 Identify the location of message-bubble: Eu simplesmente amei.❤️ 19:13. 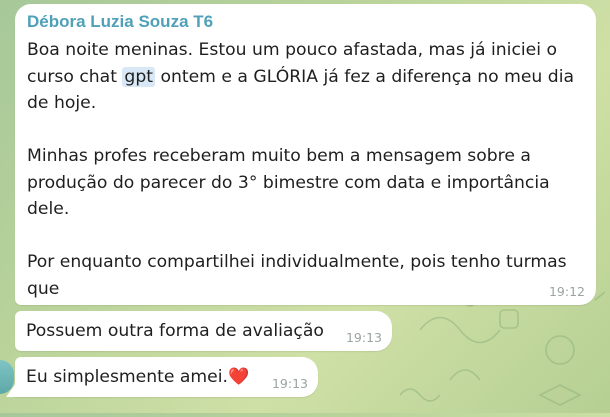
(166, 377).